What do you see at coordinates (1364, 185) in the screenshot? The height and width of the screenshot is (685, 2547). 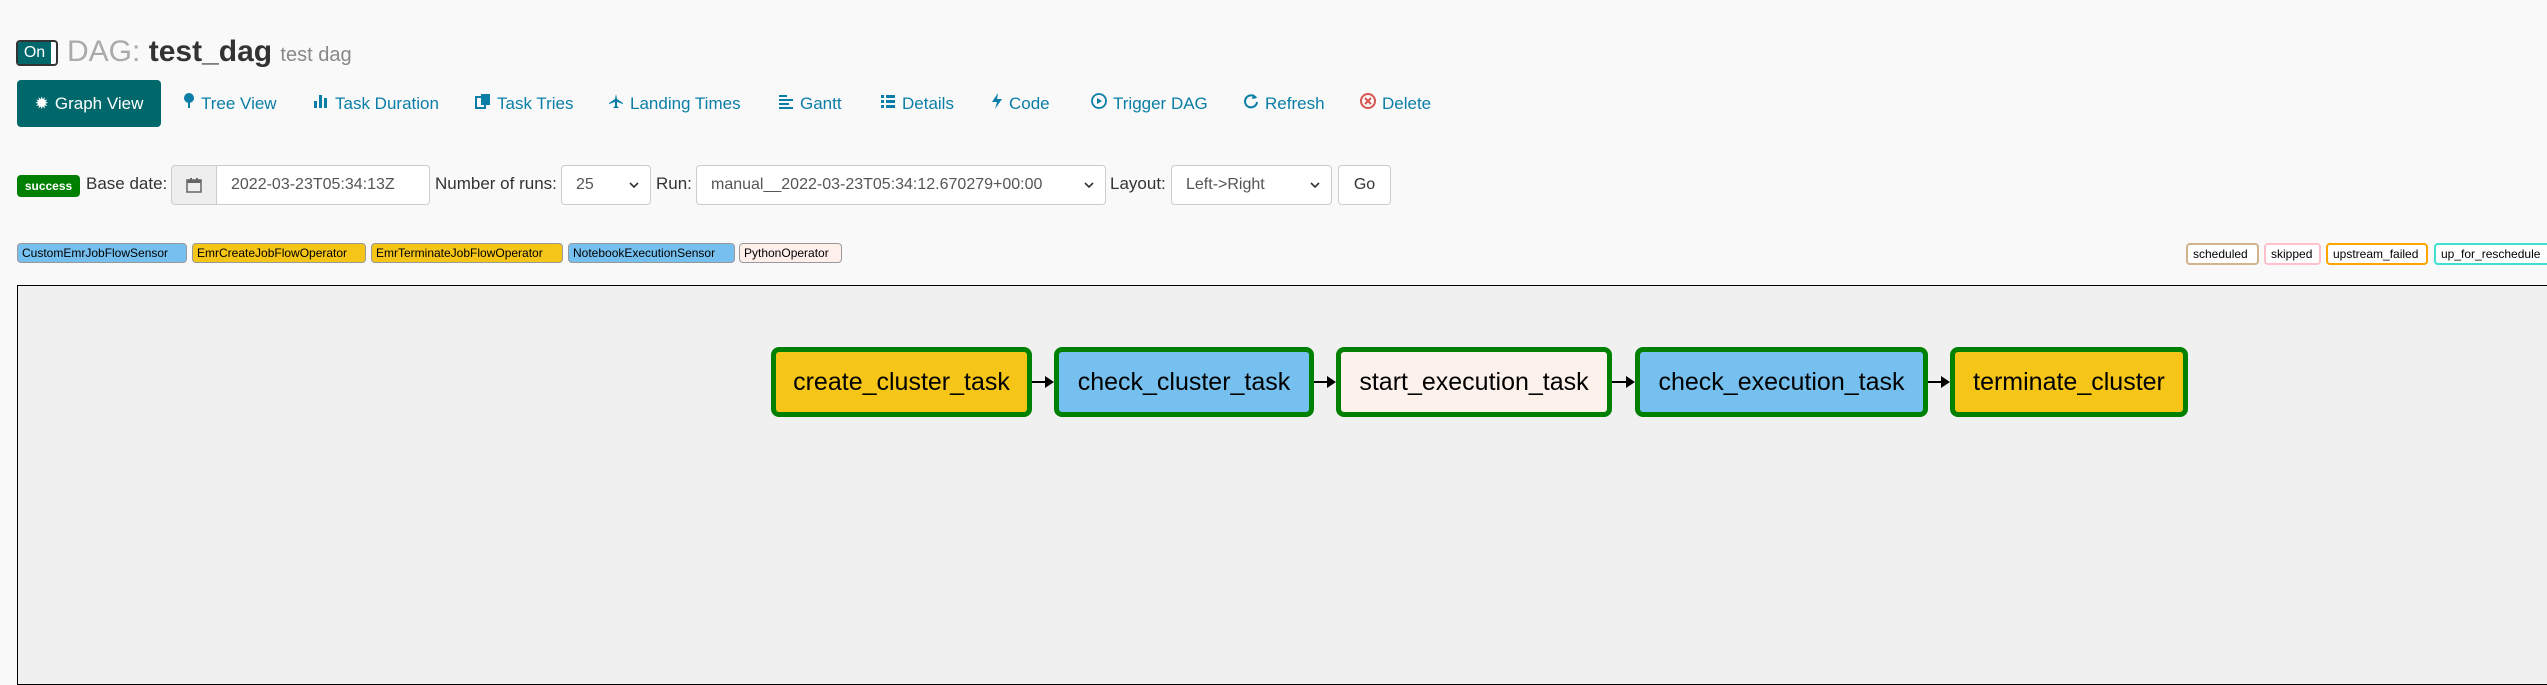 I see `go-button: Go` at bounding box center [1364, 185].